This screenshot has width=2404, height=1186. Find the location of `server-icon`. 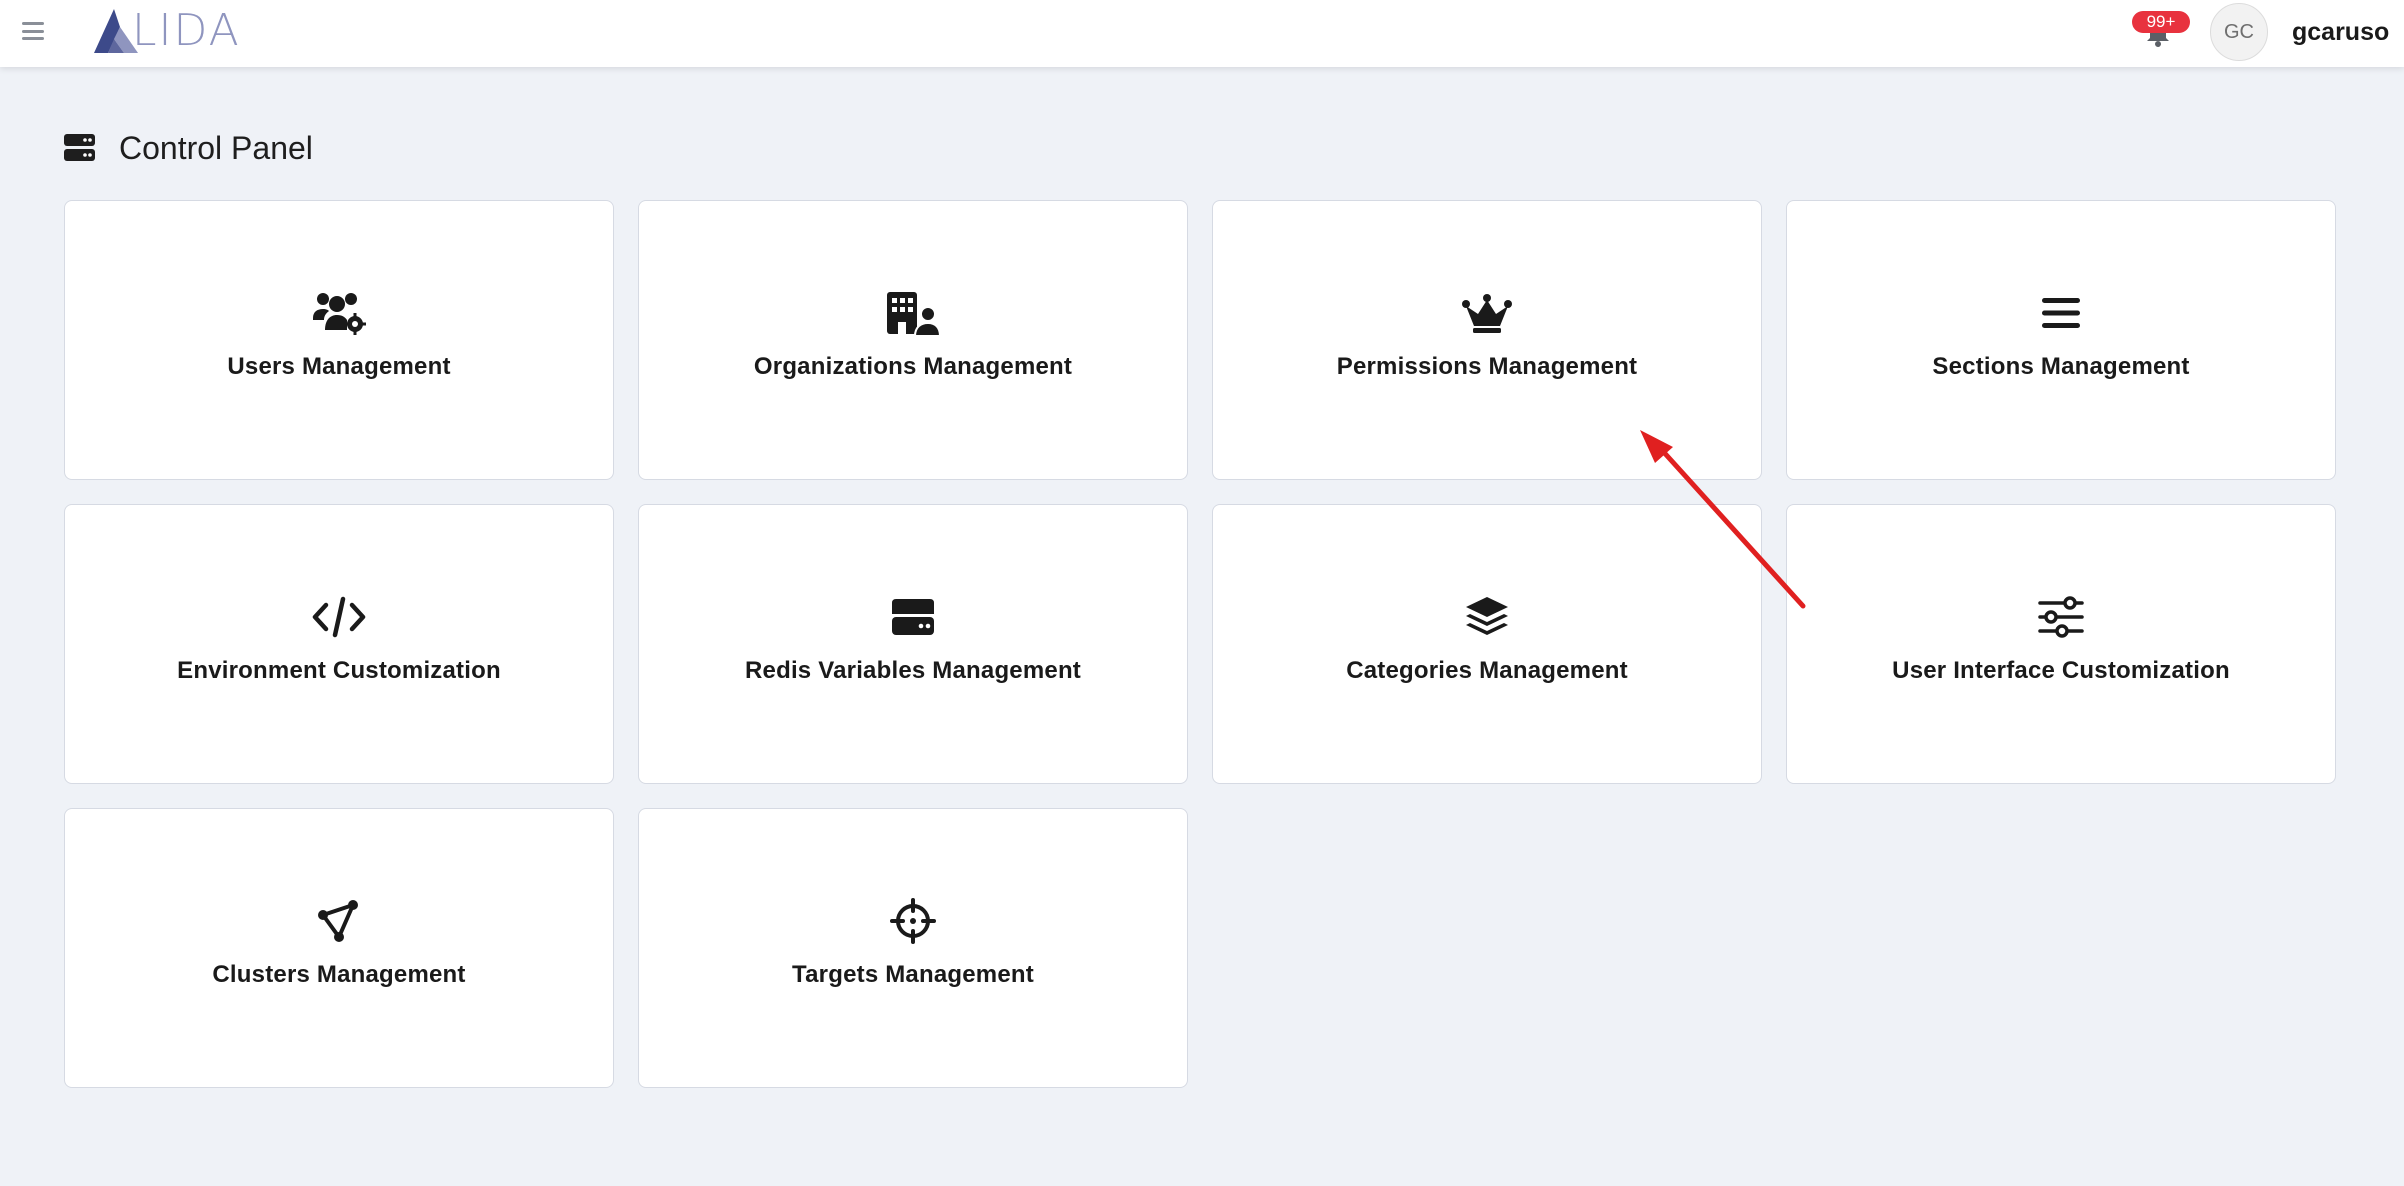

server-icon is located at coordinates (79, 147).